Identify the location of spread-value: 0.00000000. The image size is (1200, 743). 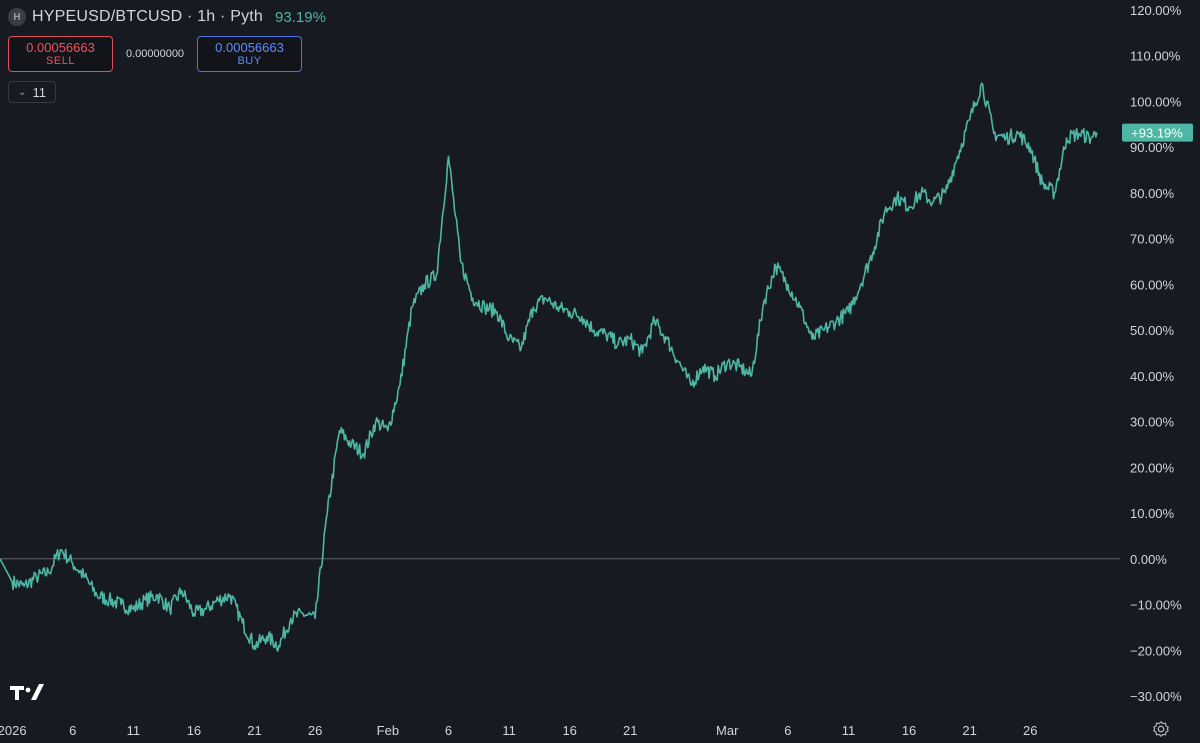
(155, 54).